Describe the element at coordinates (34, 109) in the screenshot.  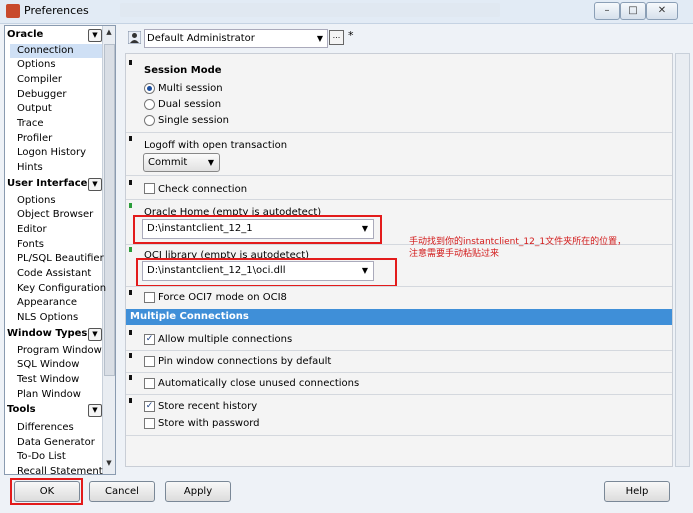
I see `sidebar-item-output: Output` at that location.